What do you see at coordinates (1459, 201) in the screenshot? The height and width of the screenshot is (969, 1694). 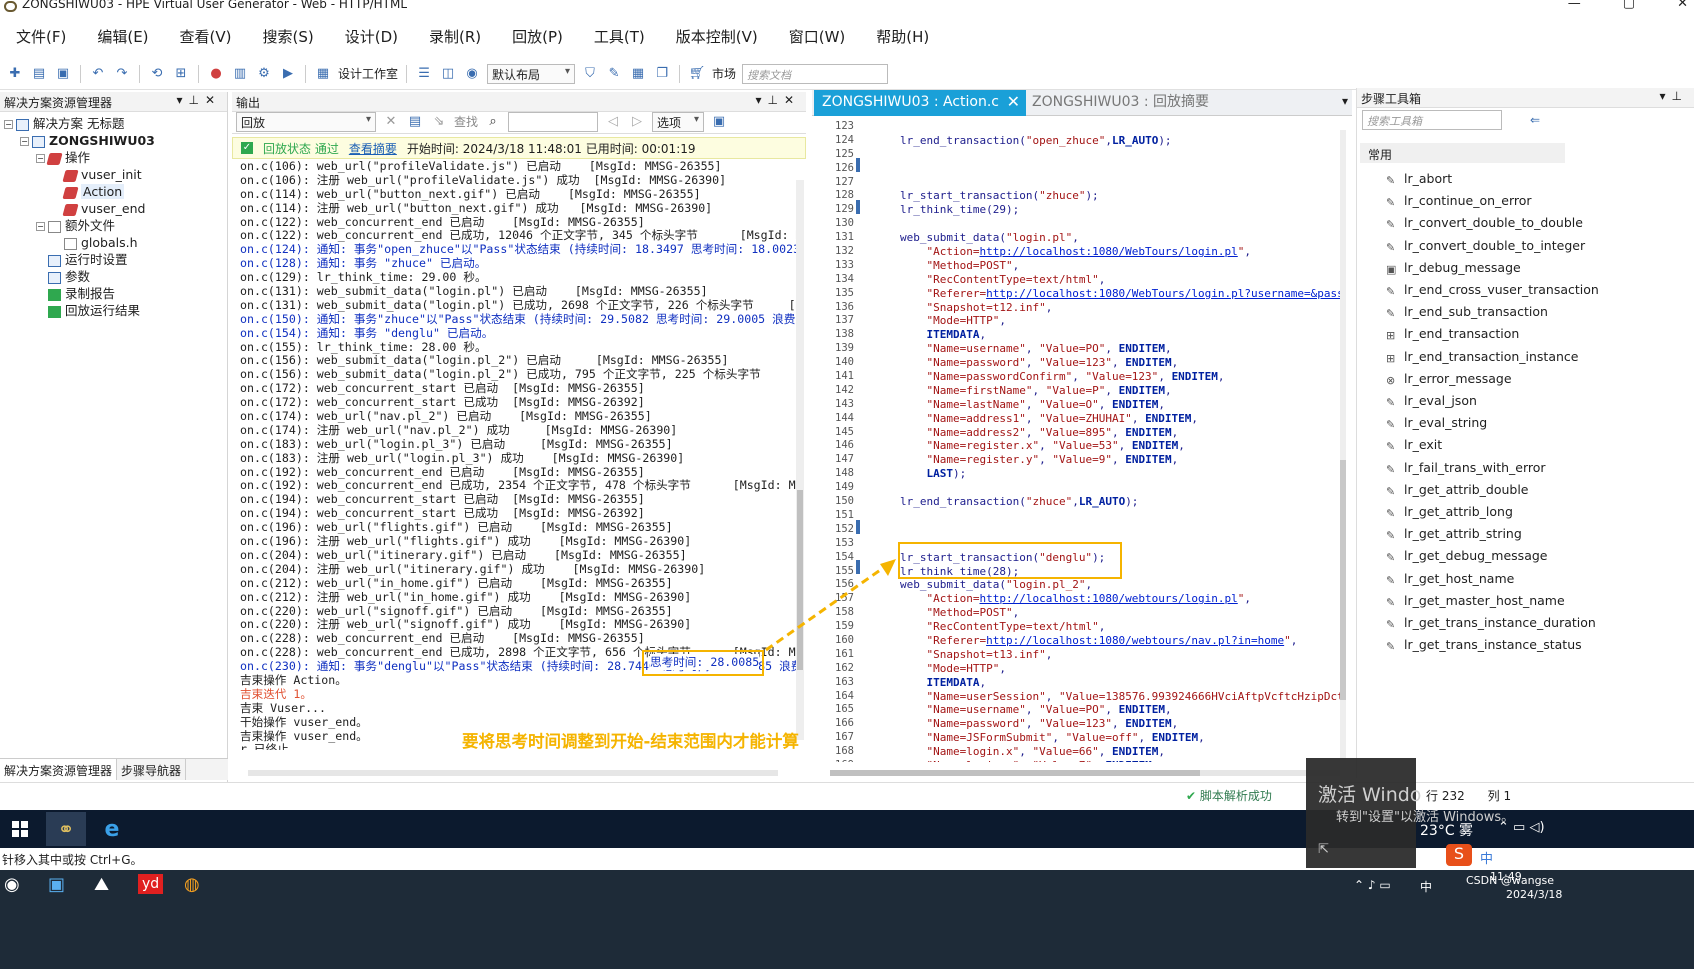 I see `toolbox-step-item: ✎ lr_continue_on_error` at bounding box center [1459, 201].